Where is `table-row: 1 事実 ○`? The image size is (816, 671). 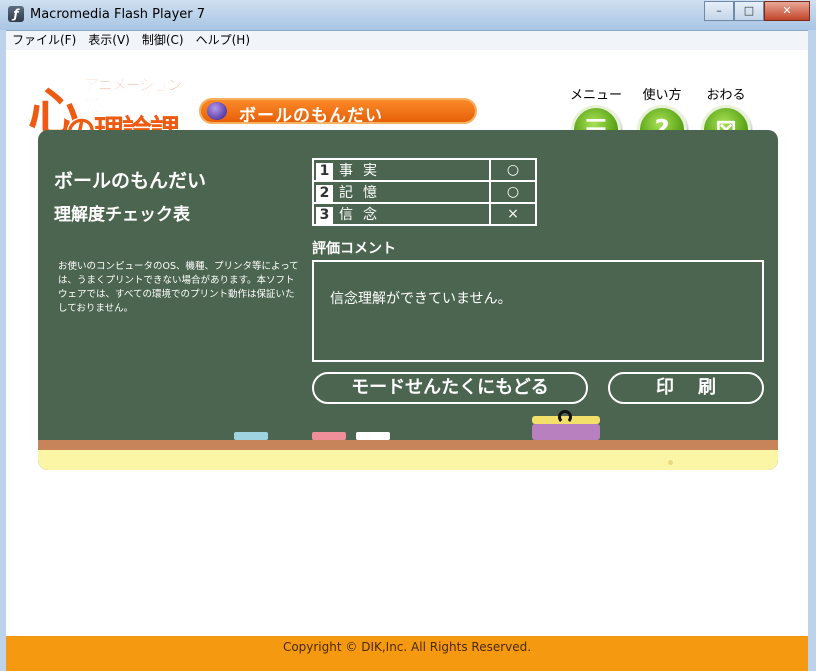 table-row: 1 事実 ○ is located at coordinates (424, 170).